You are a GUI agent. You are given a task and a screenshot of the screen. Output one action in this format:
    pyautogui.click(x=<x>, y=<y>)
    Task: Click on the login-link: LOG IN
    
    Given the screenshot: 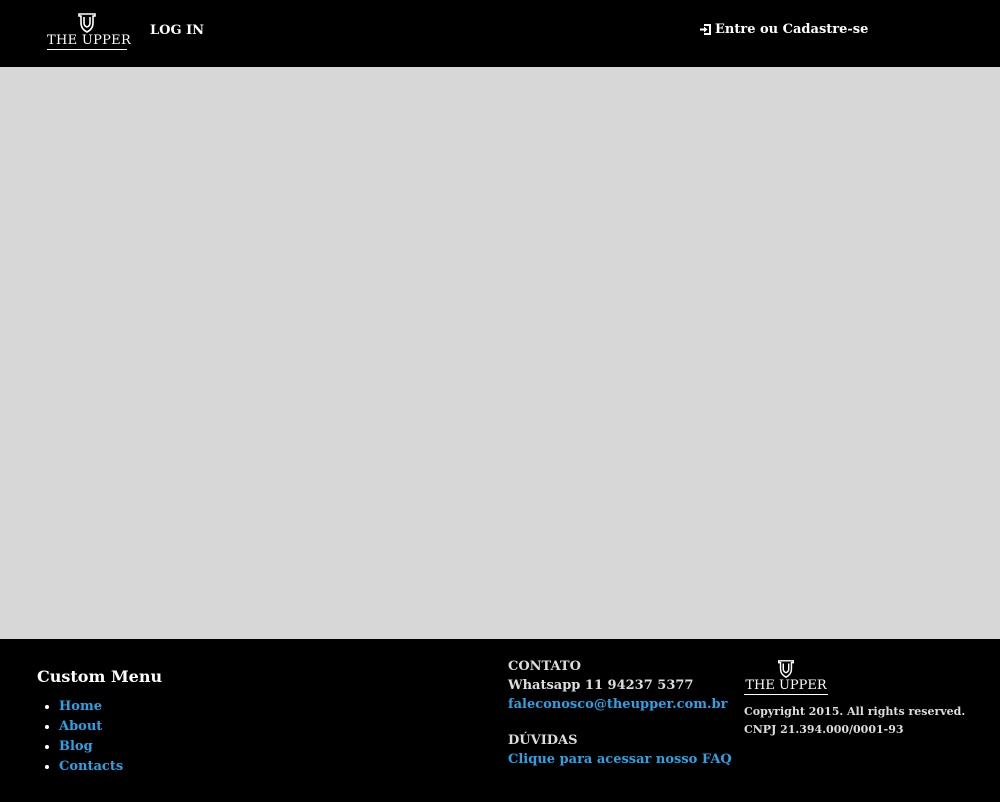 What is the action you would take?
    pyautogui.click(x=177, y=30)
    